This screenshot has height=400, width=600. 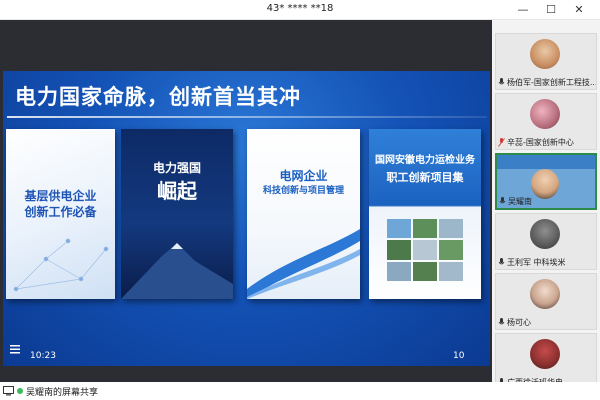 I want to click on participant-tile-active: 吴耀南, so click(x=546, y=181).